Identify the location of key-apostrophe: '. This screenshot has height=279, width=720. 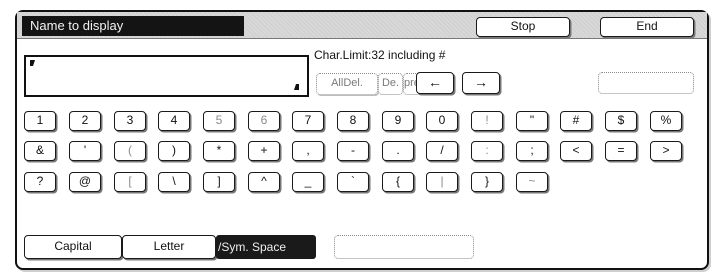
(85, 151).